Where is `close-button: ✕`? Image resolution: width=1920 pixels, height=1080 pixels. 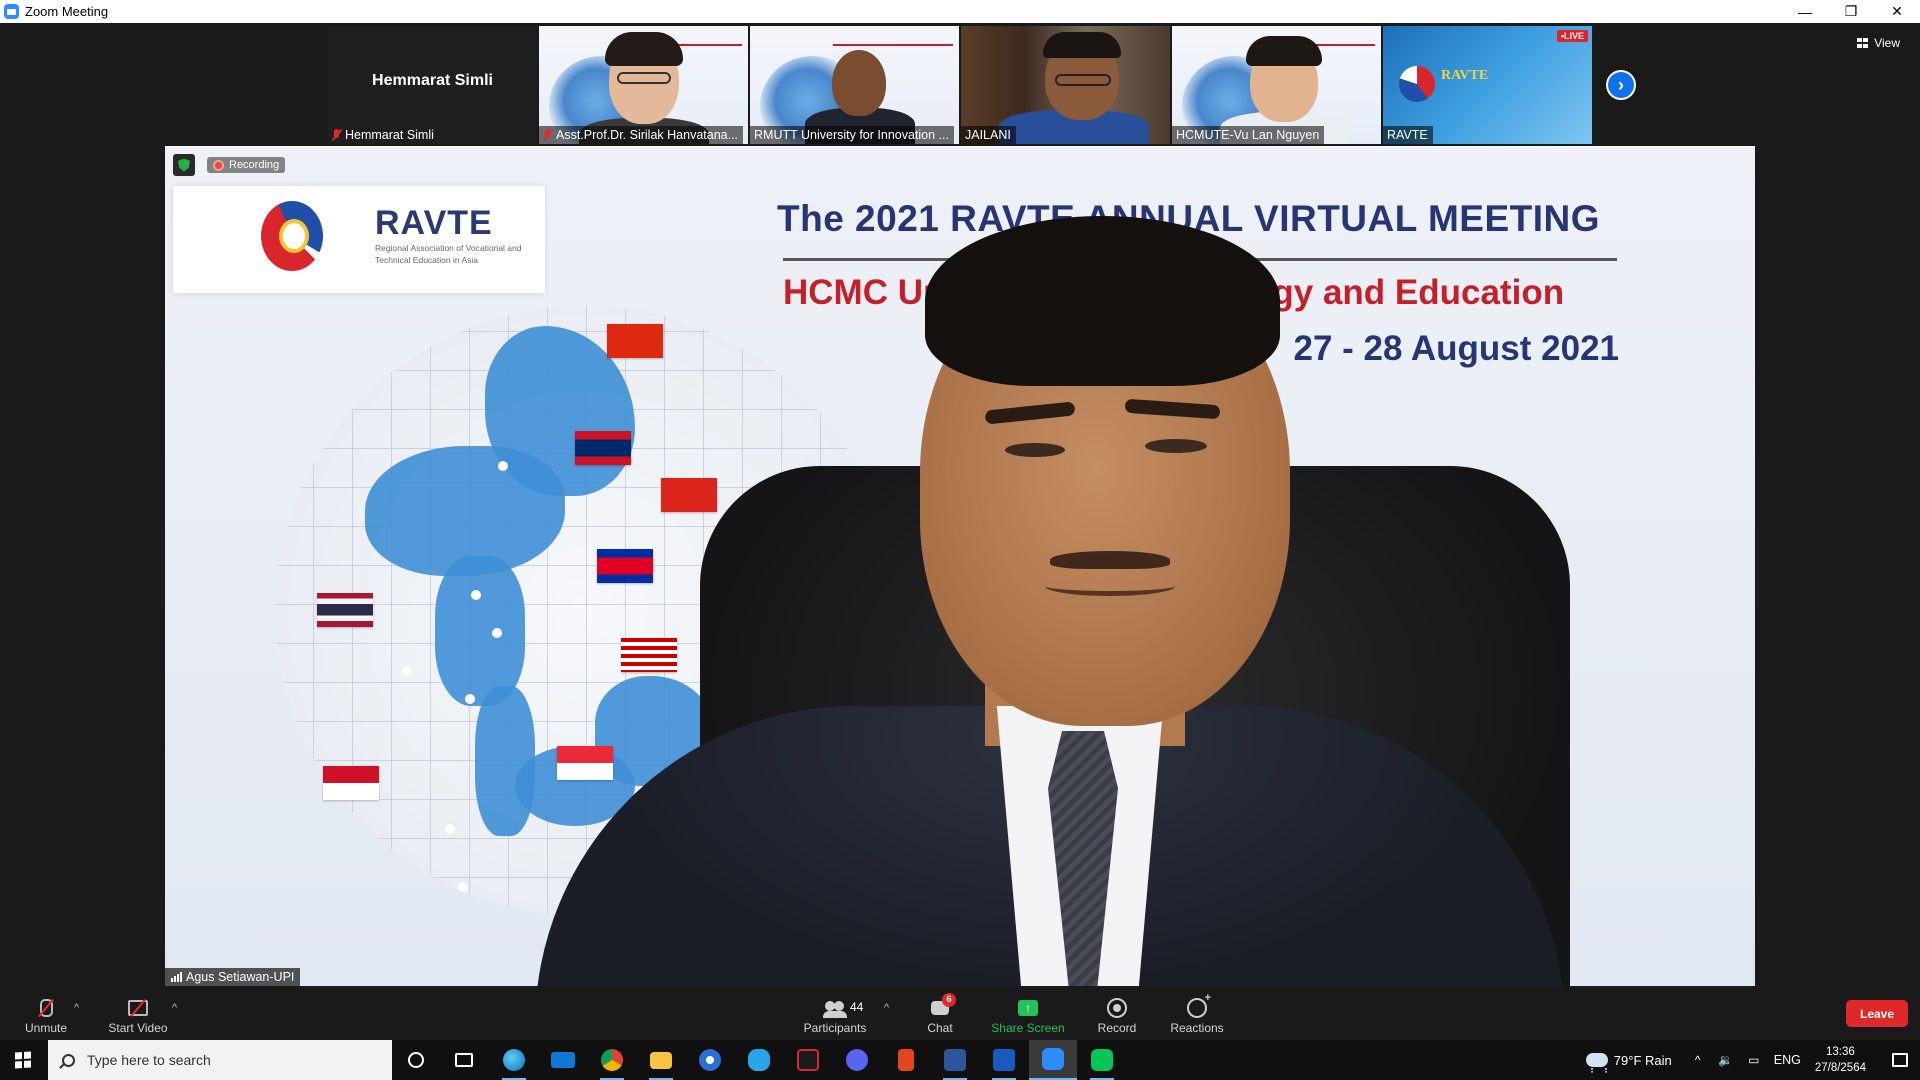 close-button: ✕ is located at coordinates (1897, 11).